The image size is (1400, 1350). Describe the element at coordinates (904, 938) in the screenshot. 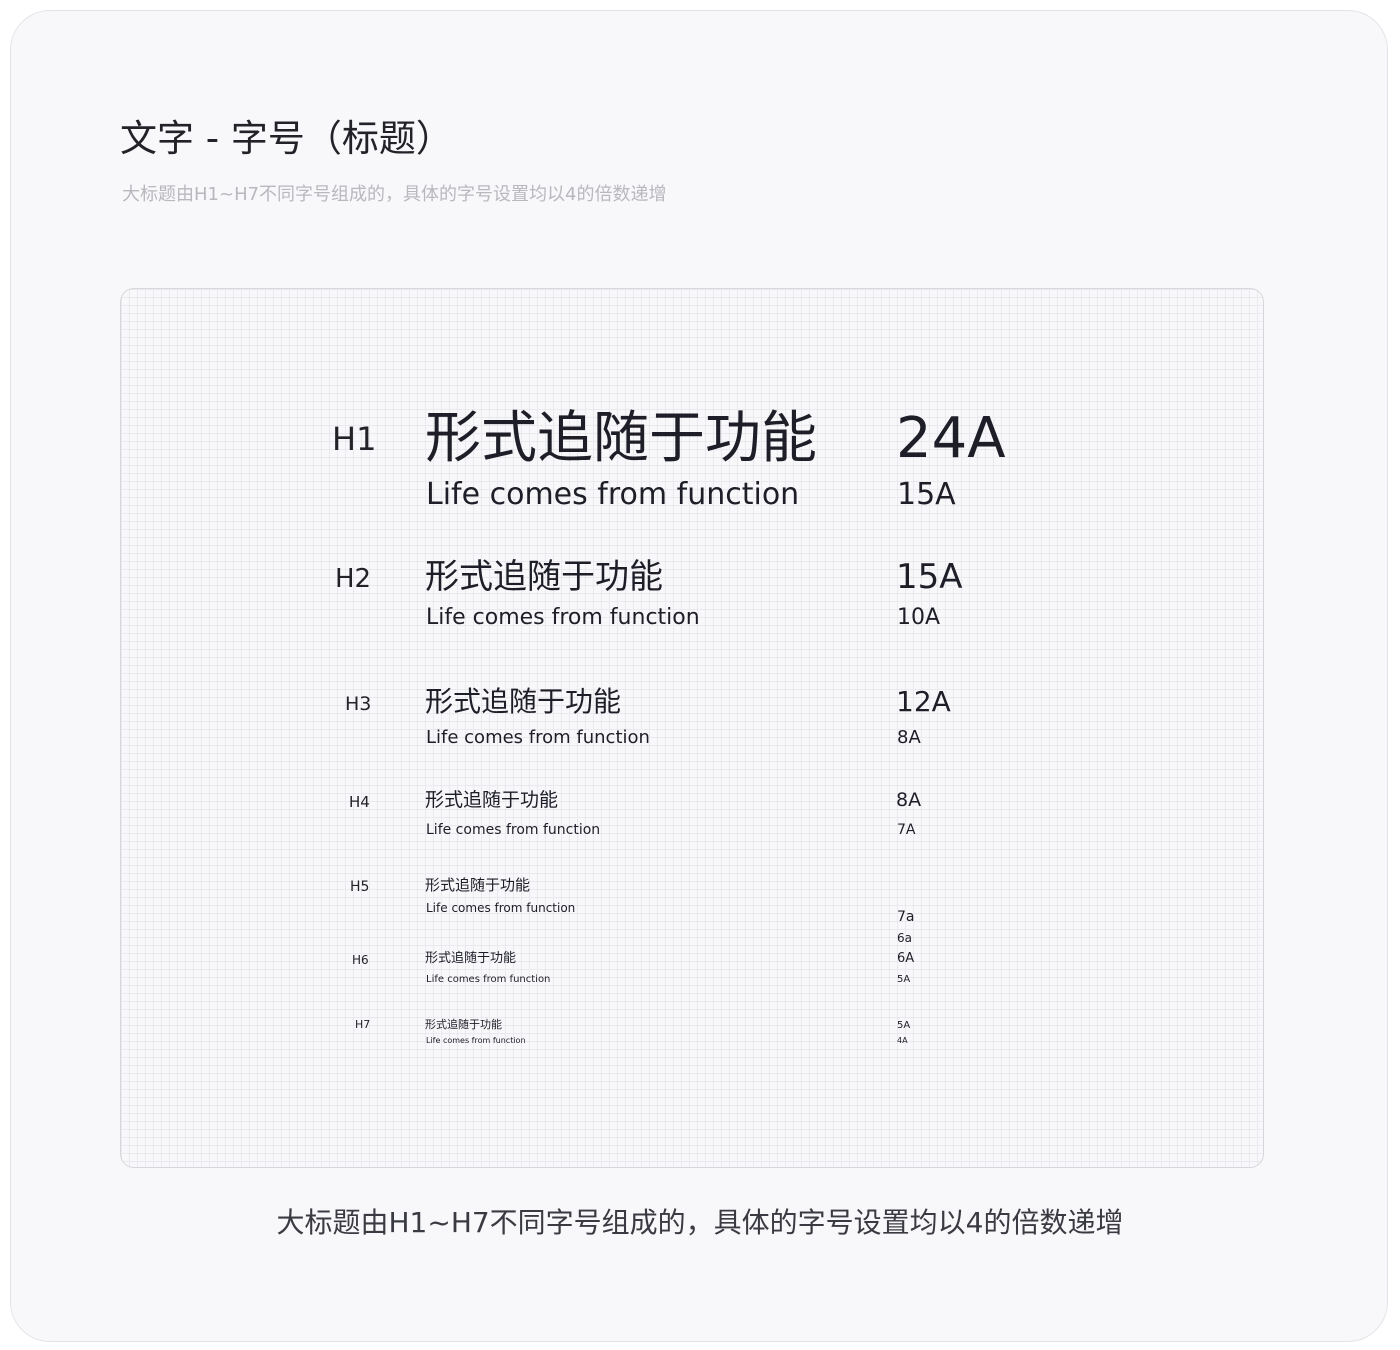

I see `en-size-value: 6a` at that location.